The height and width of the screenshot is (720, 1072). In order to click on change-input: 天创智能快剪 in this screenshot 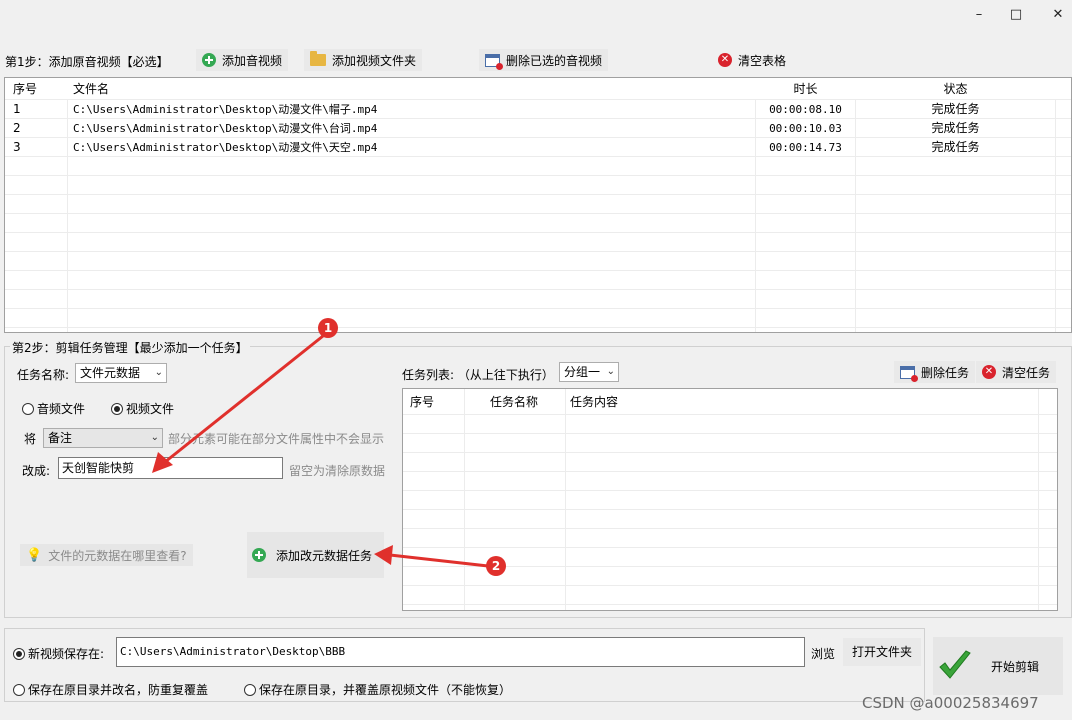, I will do `click(170, 468)`.